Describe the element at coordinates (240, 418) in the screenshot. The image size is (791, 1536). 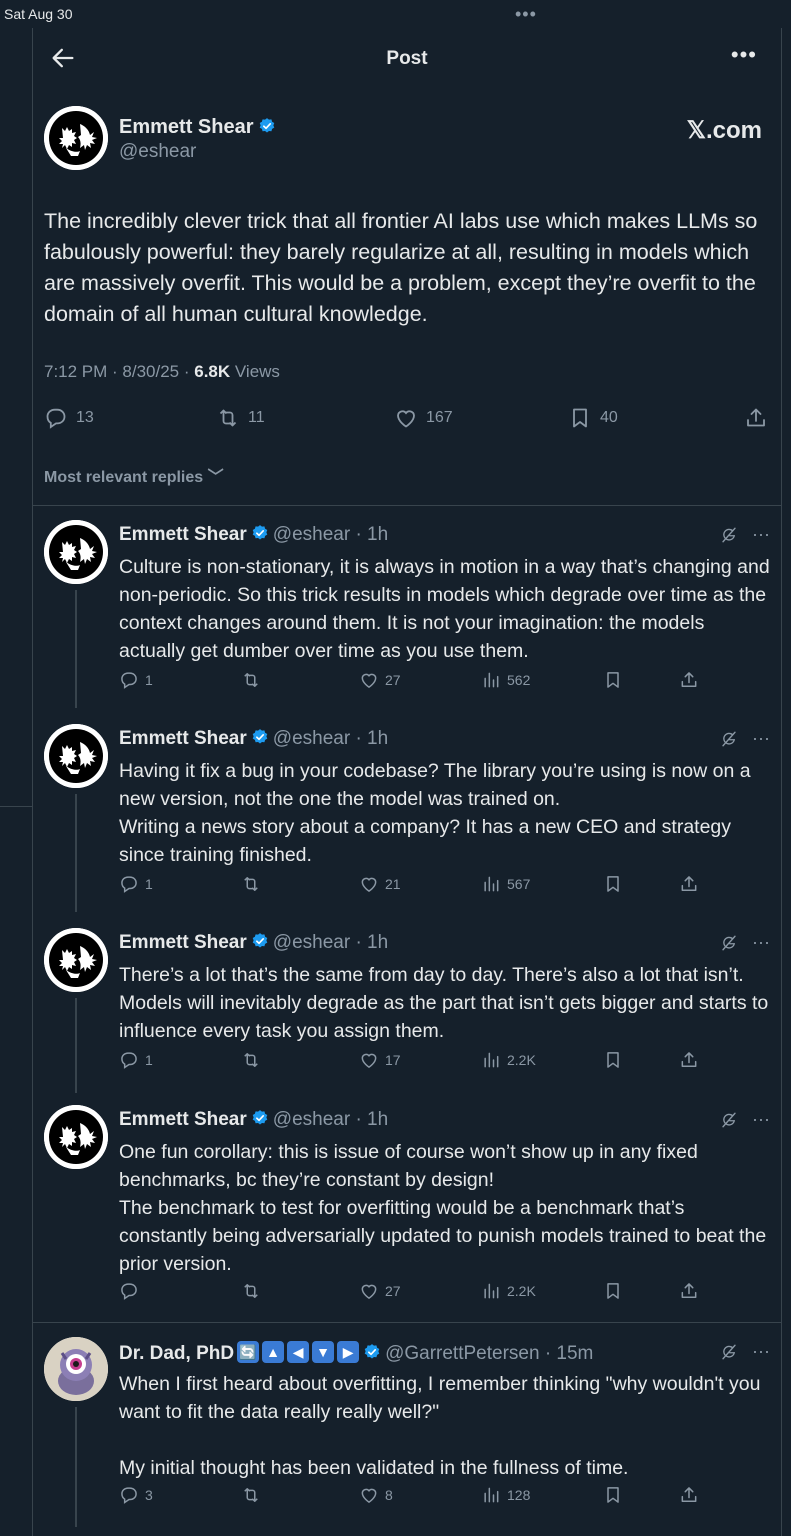
I see `repost-button: 11` at that location.